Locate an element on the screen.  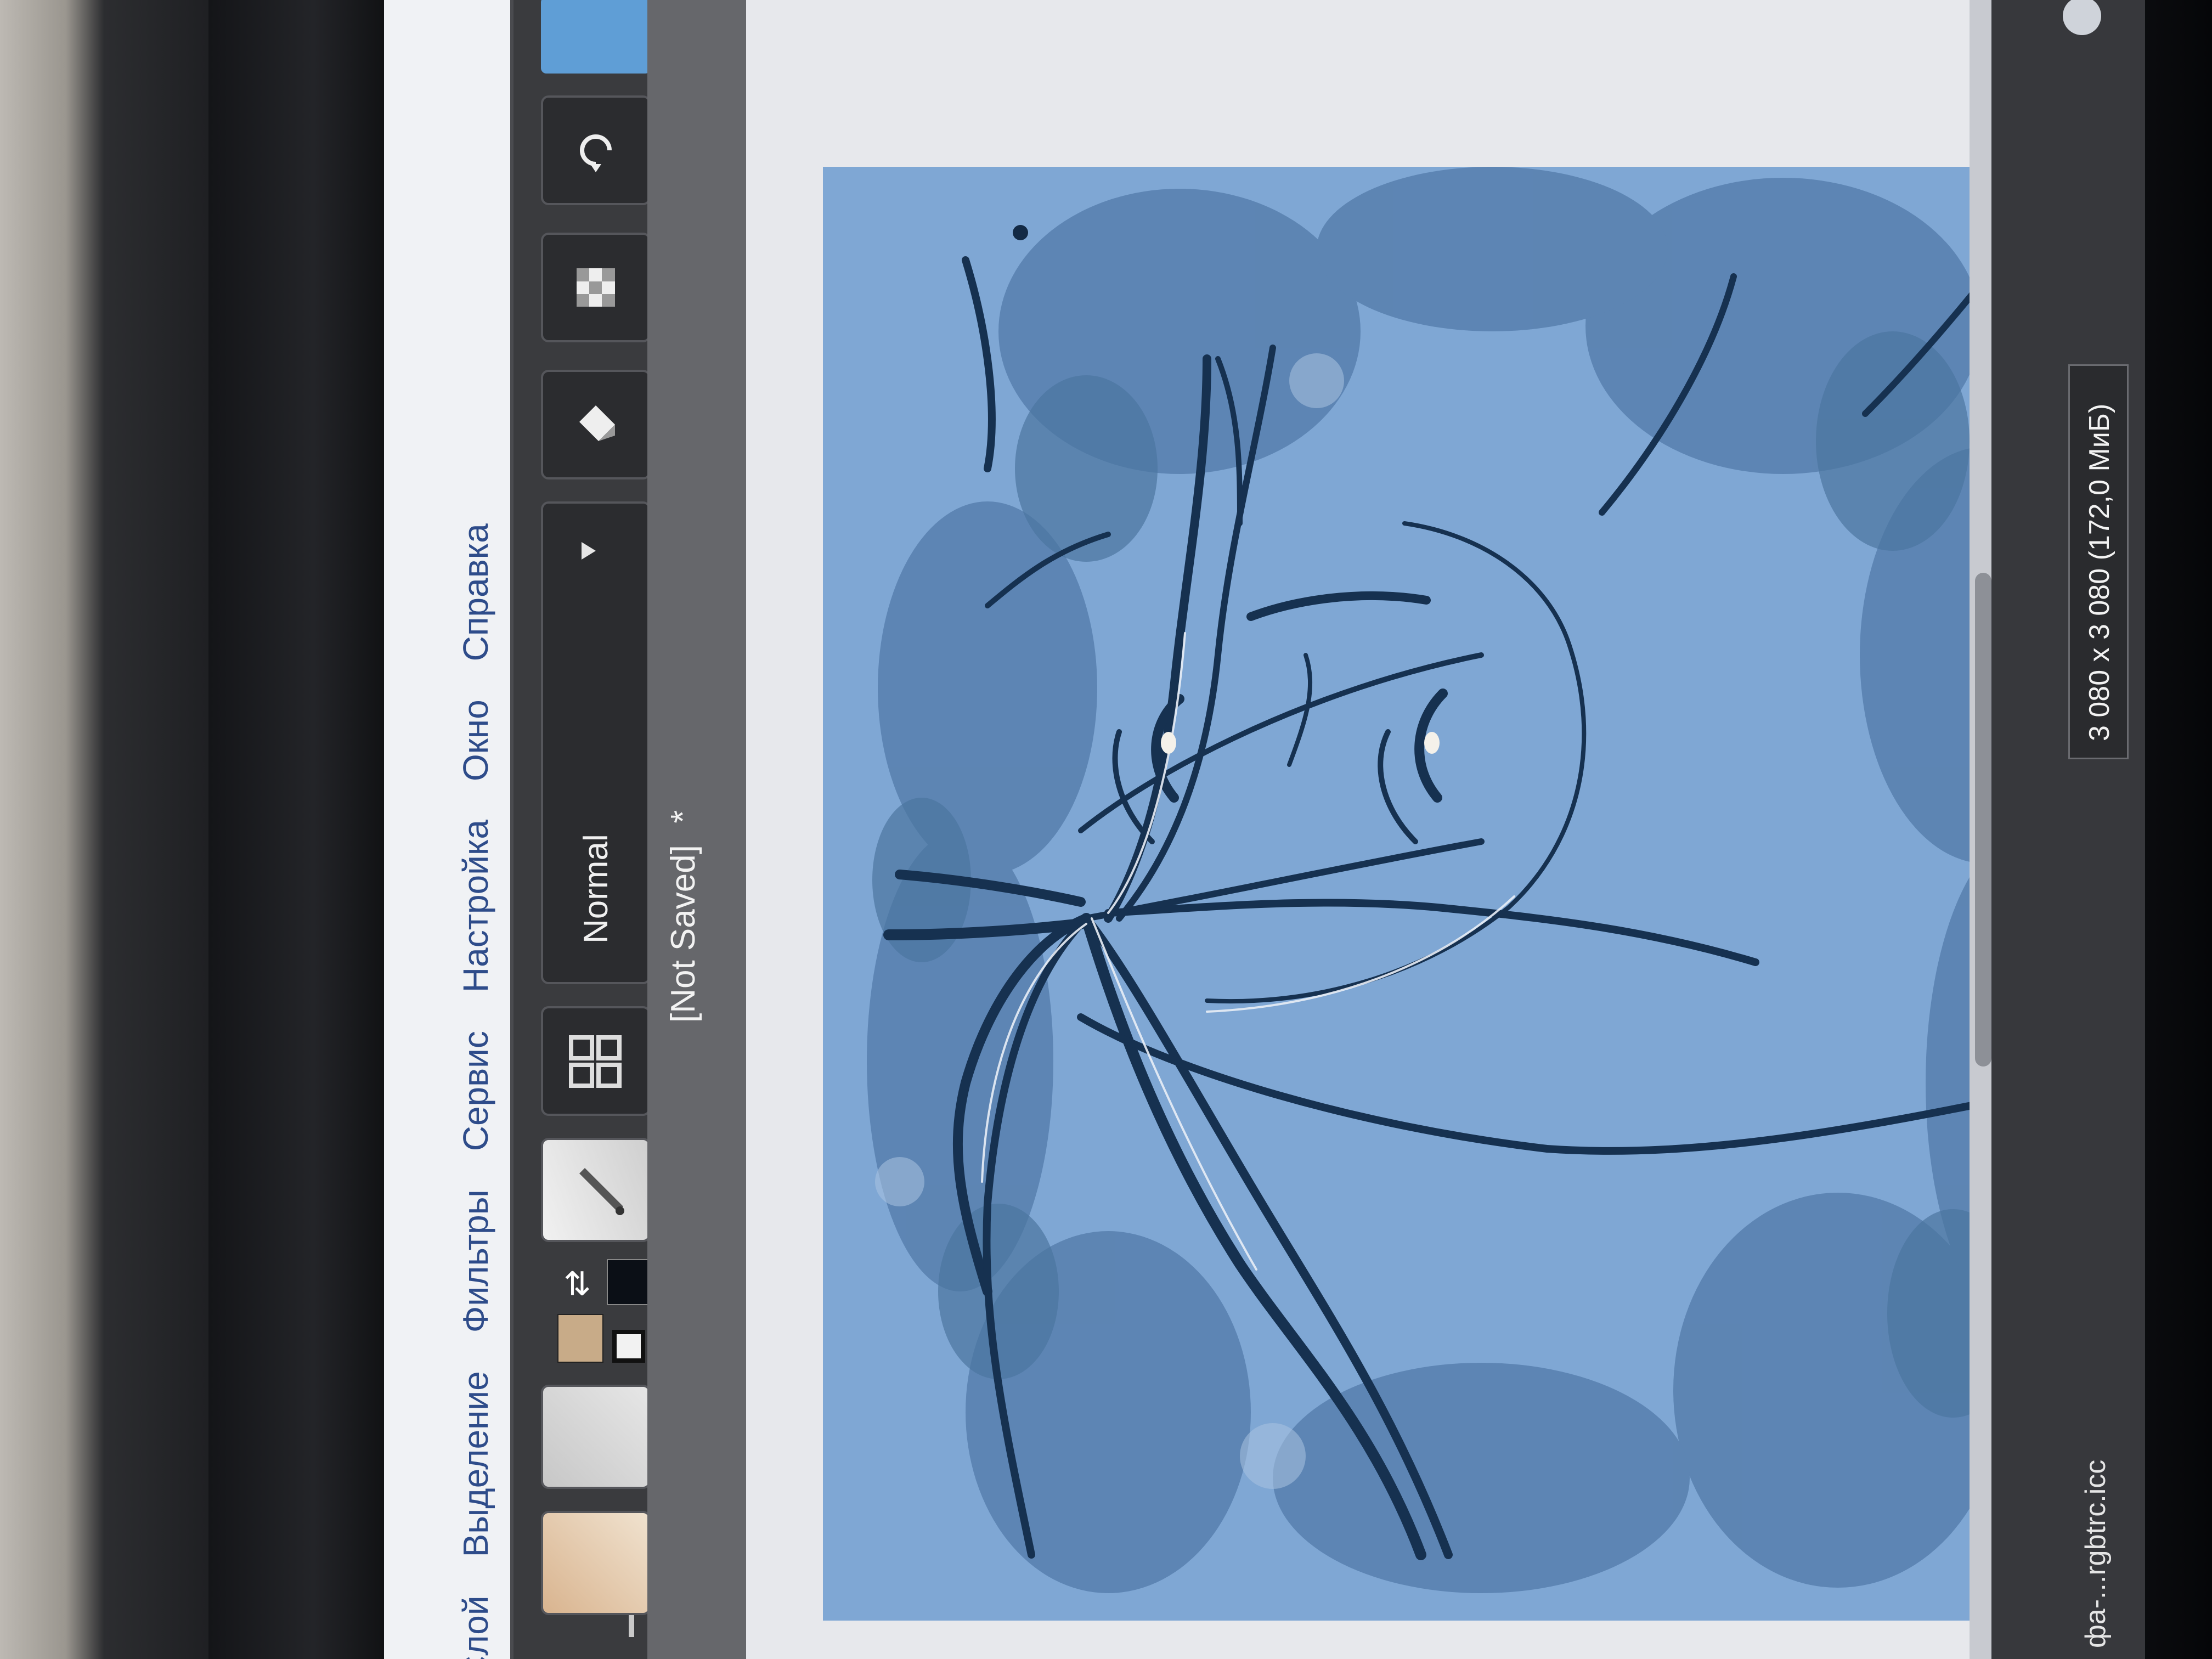
menu-filters: Фильтры is located at coordinates (476, 1261).